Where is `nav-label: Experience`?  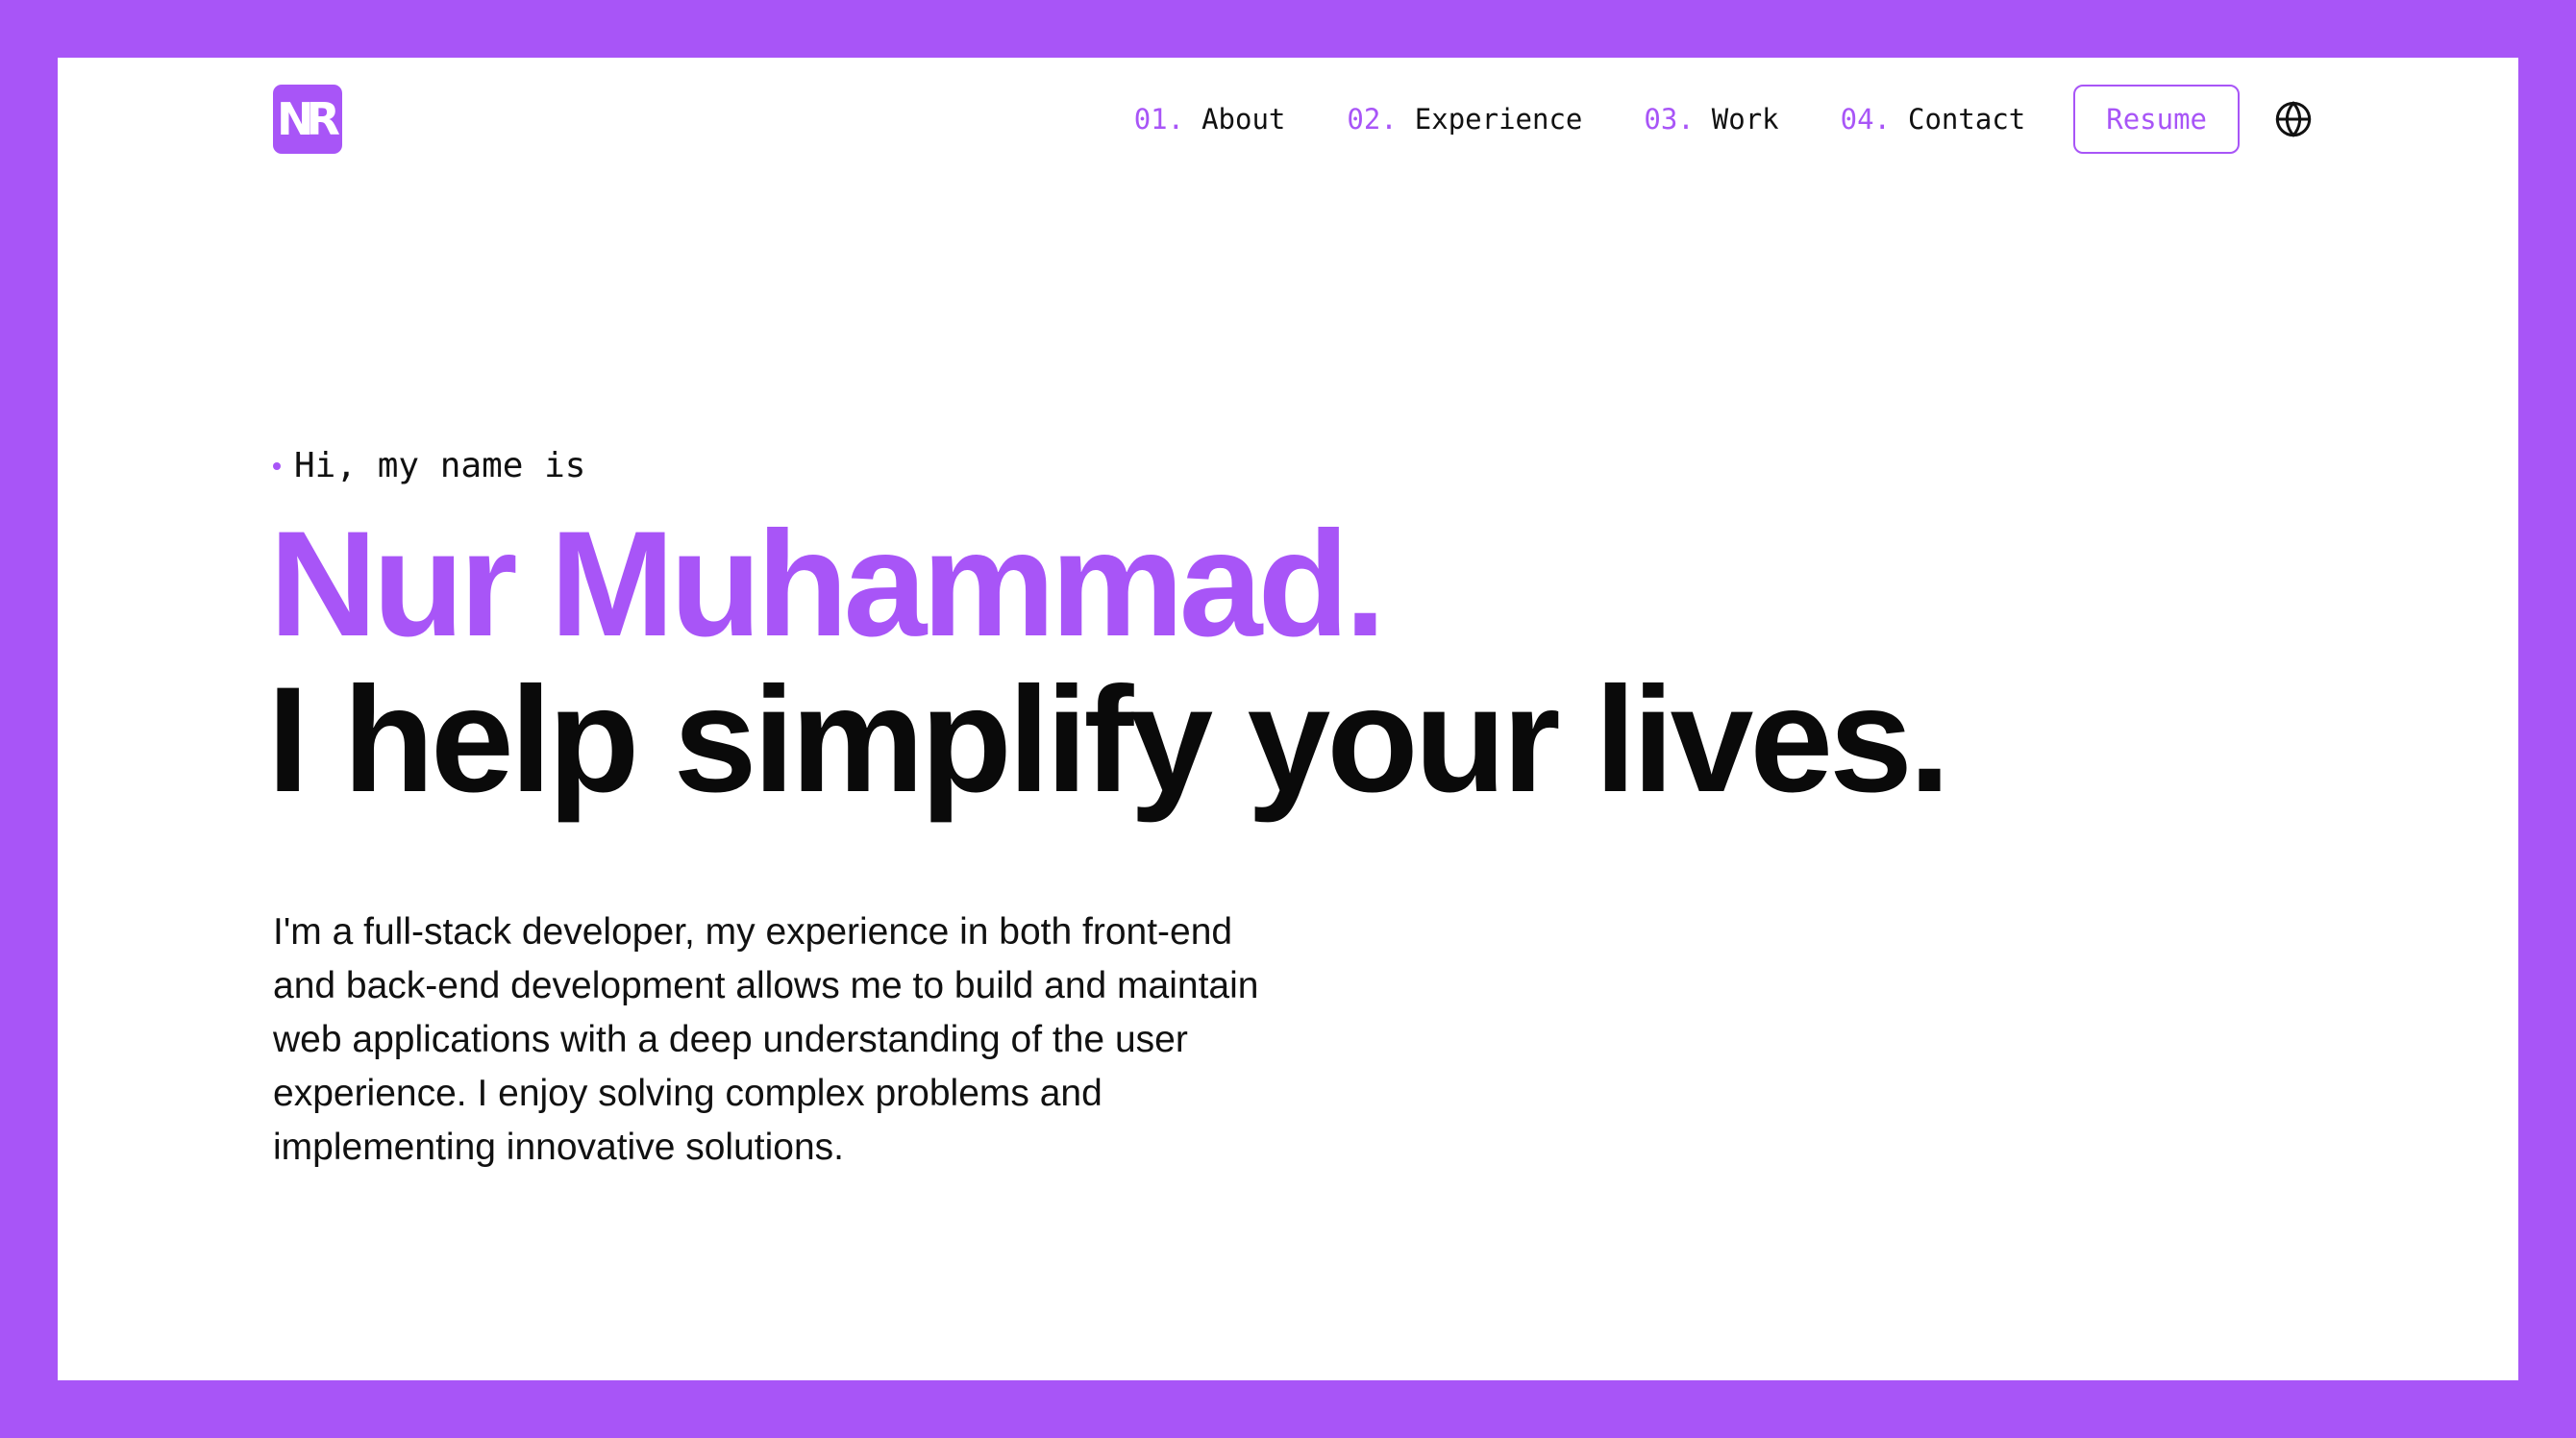 nav-label: Experience is located at coordinates (1498, 119).